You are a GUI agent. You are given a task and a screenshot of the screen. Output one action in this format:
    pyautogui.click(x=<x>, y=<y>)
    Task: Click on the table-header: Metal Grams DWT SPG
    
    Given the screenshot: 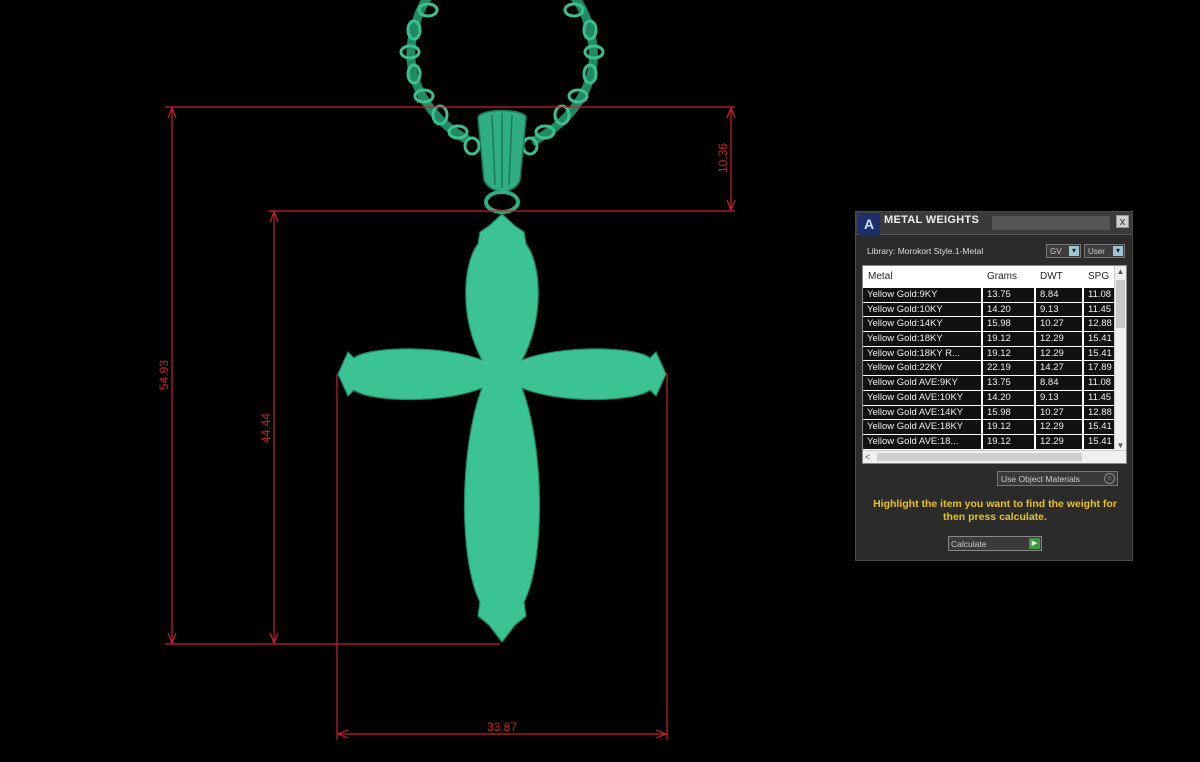 What is the action you would take?
    pyautogui.click(x=989, y=276)
    